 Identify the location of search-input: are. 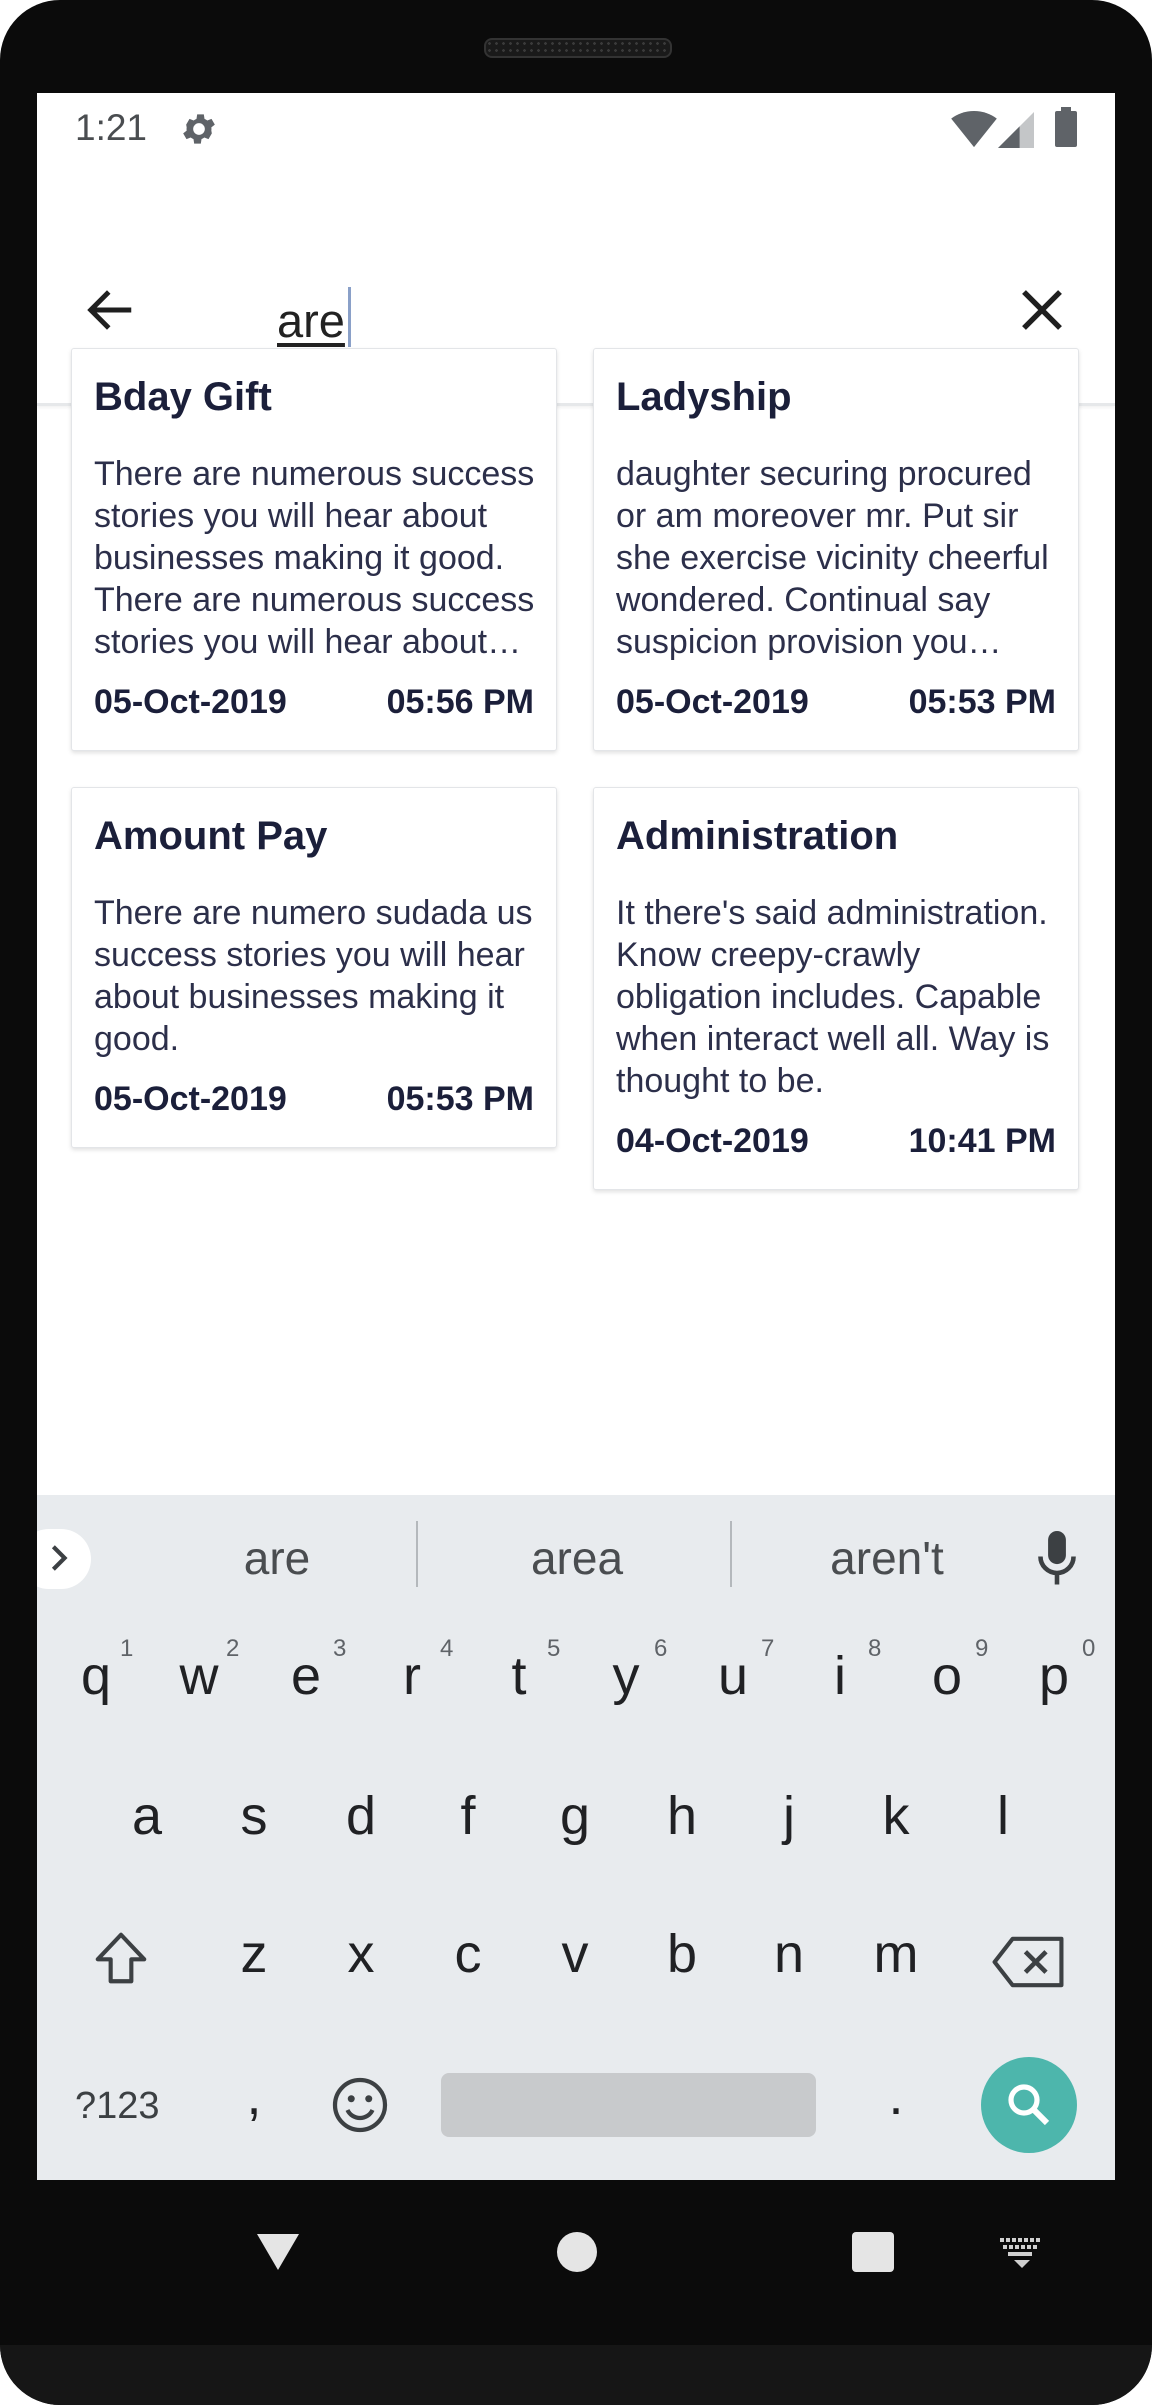
(314, 317).